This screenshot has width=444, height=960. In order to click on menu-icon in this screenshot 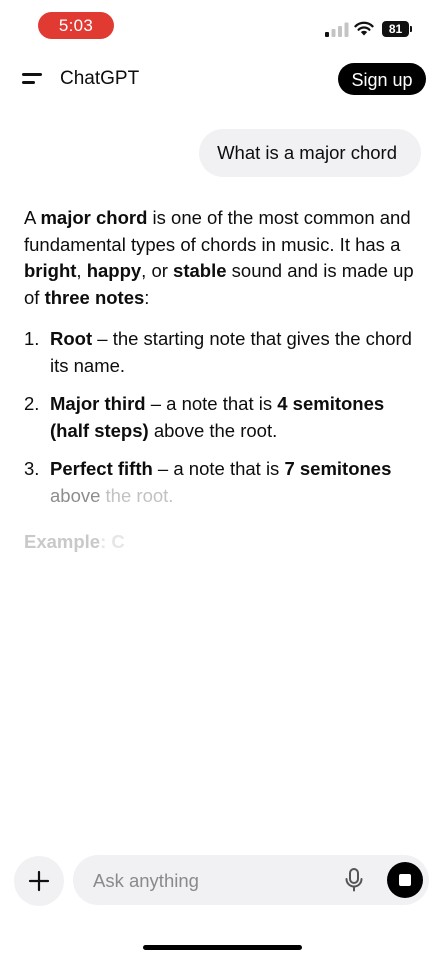, I will do `click(33, 78)`.